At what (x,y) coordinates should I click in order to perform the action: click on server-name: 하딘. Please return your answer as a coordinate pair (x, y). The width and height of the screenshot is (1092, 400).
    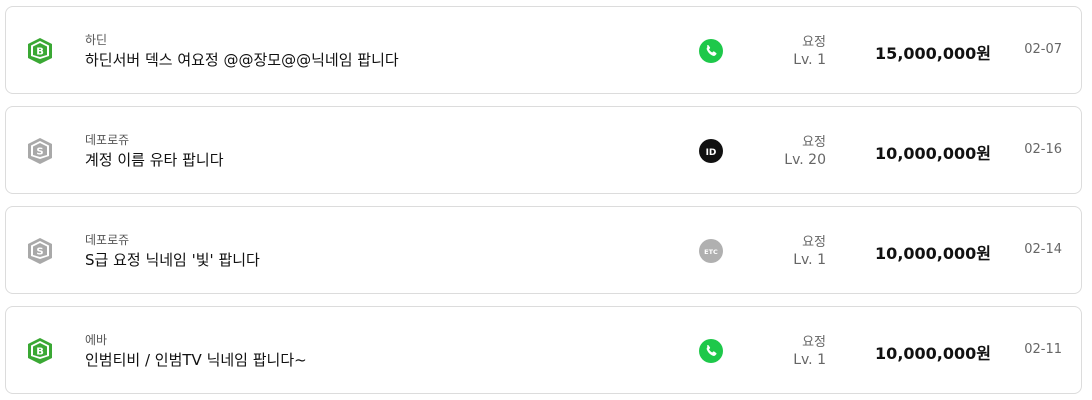
    Looking at the image, I should click on (96, 40).